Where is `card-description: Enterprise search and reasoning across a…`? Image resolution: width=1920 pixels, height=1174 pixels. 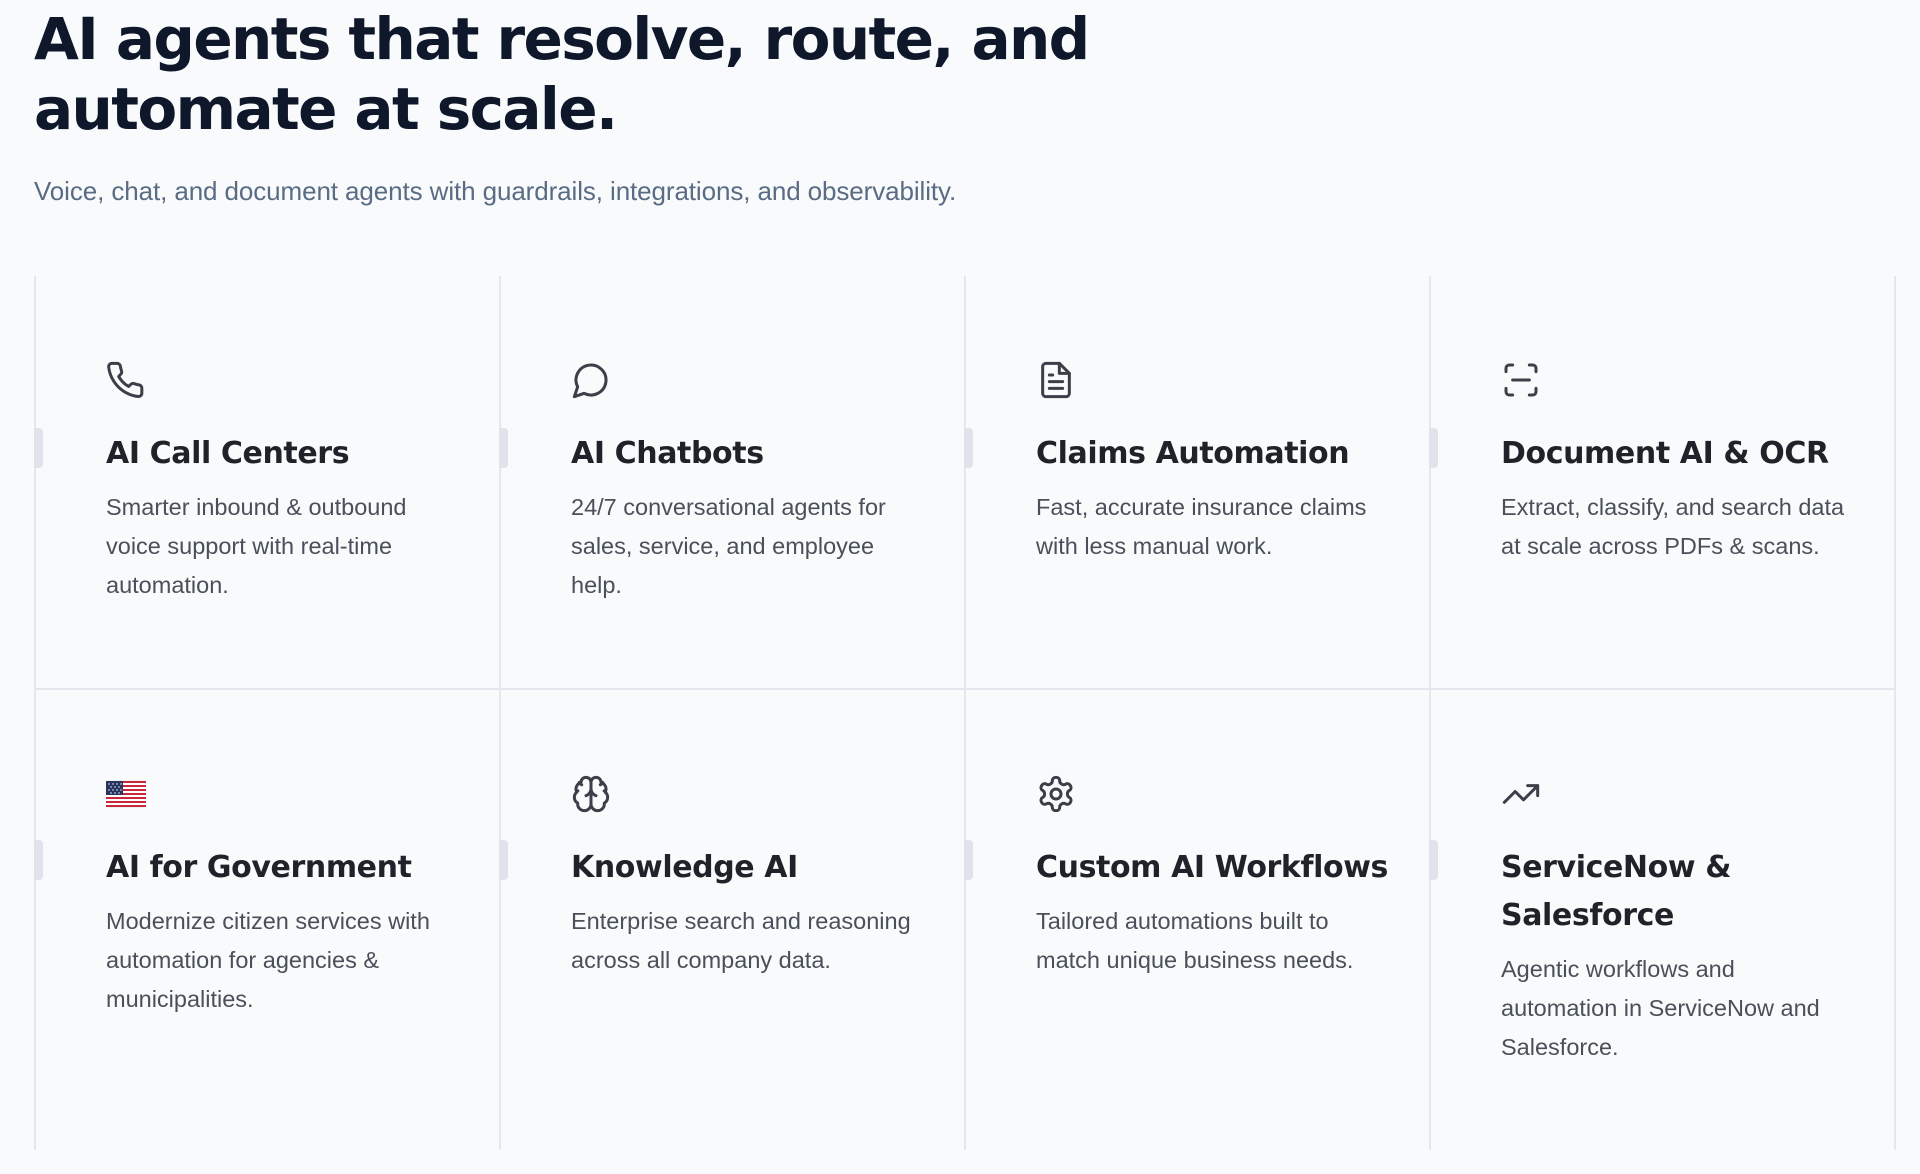
card-description: Enterprise search and reasoning across a… is located at coordinates (741, 940).